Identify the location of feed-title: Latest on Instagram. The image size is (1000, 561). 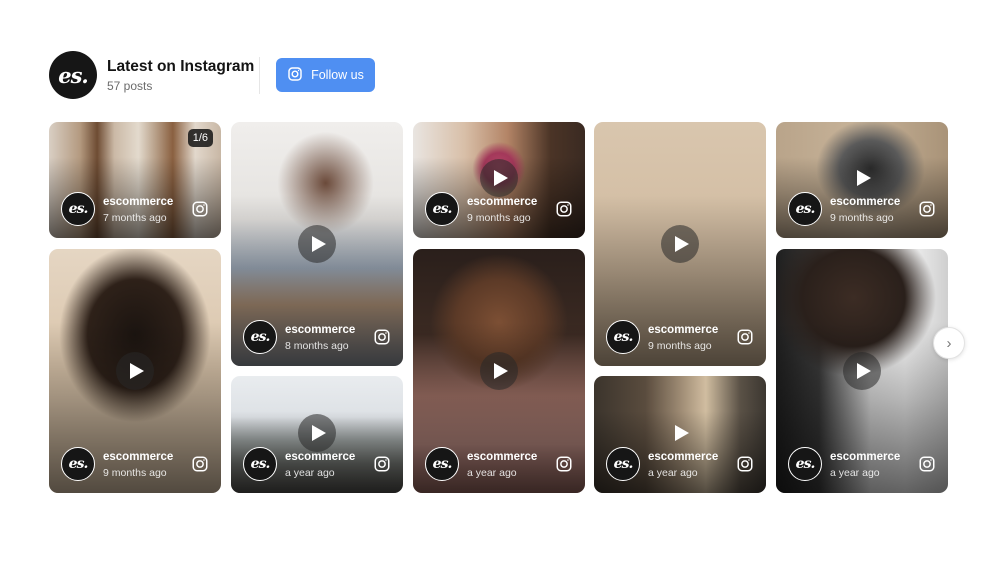
(181, 66).